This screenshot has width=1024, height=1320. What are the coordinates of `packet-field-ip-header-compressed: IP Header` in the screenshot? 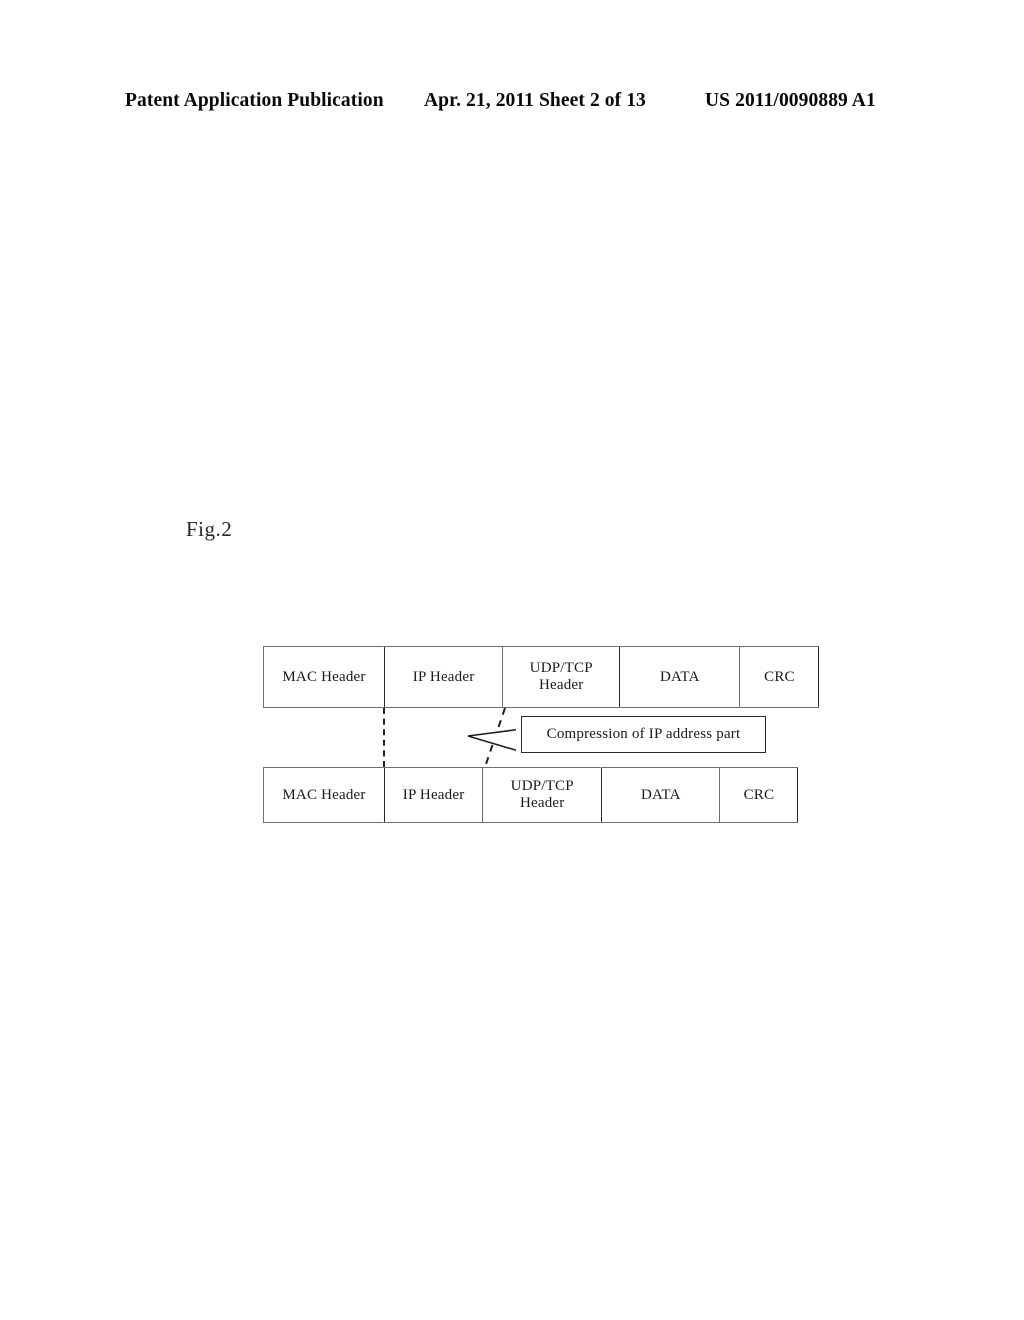 It's located at (433, 795).